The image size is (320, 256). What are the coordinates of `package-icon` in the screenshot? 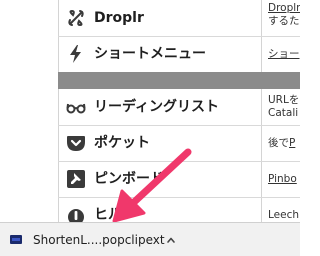 It's located at (16, 239).